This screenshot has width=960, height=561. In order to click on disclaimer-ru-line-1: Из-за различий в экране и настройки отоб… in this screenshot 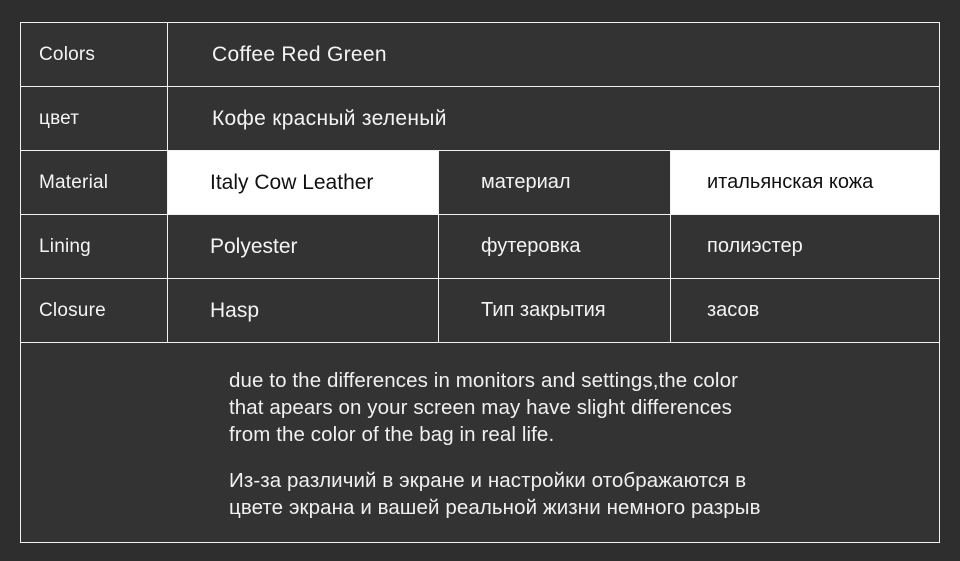, I will do `click(488, 480)`.